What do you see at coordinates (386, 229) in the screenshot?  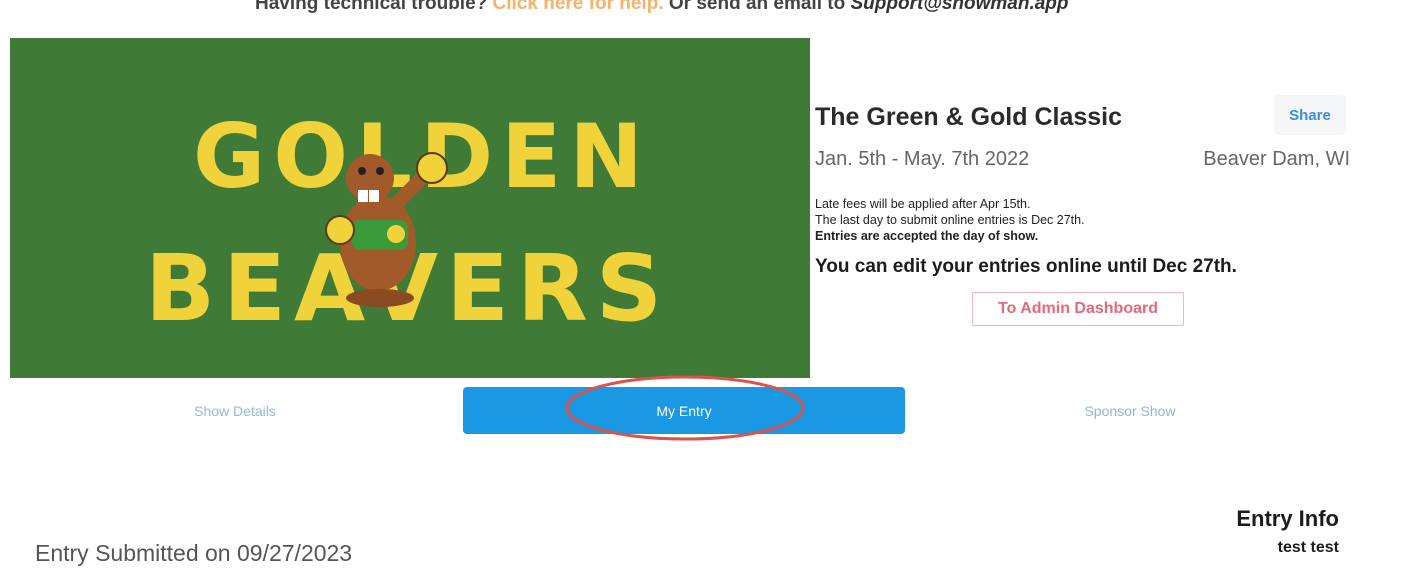 I see `beaver-mascot-icon` at bounding box center [386, 229].